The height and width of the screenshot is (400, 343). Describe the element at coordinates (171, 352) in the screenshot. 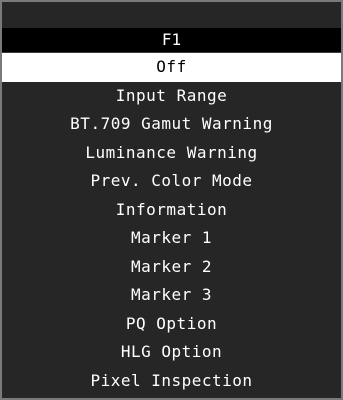

I see `menu-option-hlg-option: HLG Option` at that location.